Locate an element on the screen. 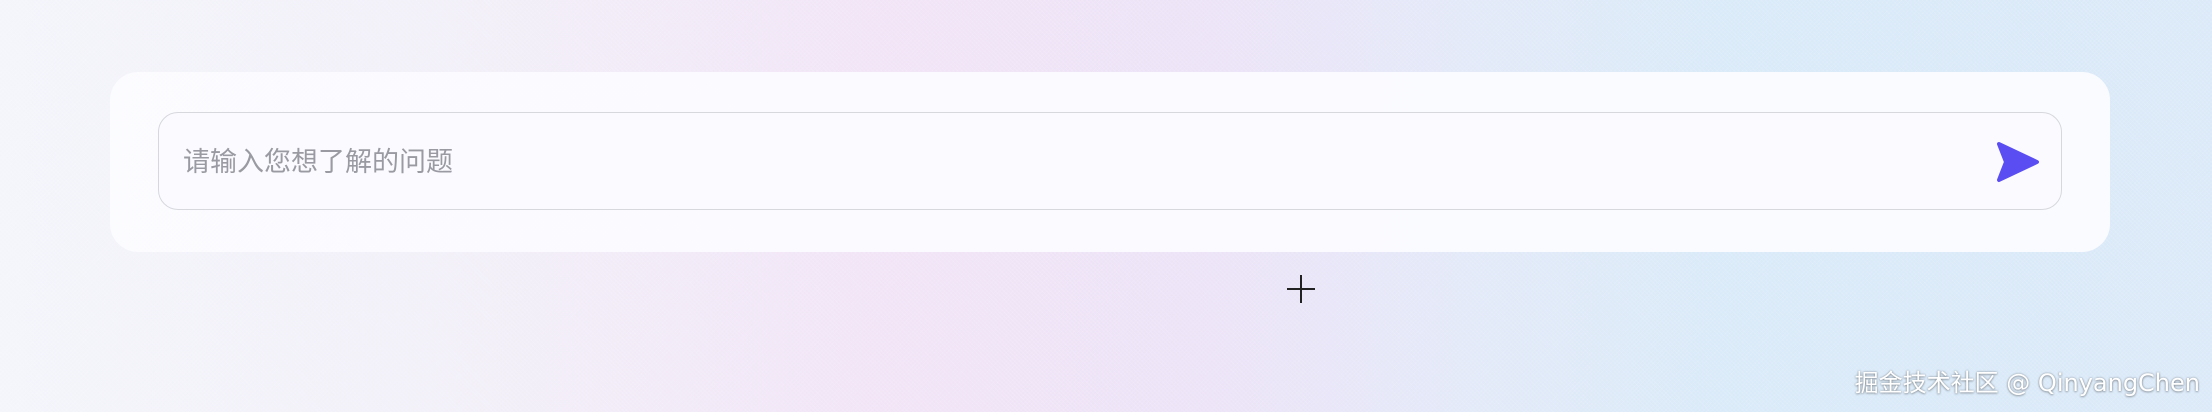 The height and width of the screenshot is (412, 2212). watermark-text: 掘金技术社区 @ QinyangChen is located at coordinates (2027, 383).